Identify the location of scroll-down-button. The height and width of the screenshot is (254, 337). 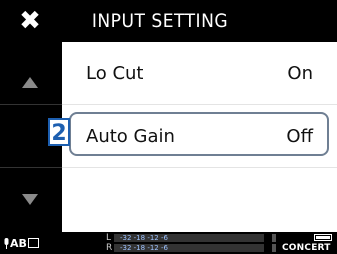
(30, 199).